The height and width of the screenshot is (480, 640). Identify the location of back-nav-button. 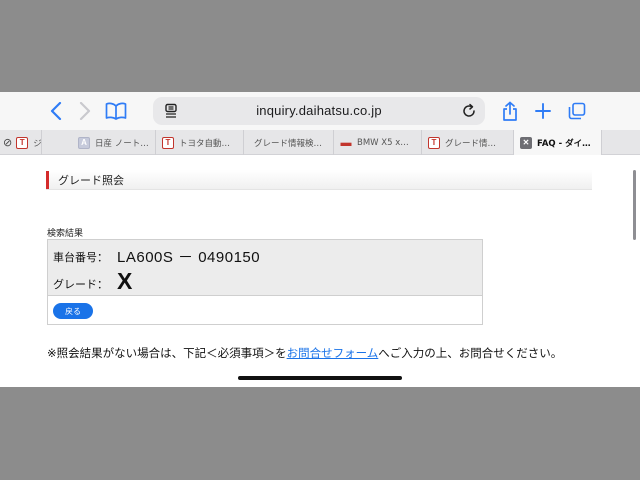
(56, 111).